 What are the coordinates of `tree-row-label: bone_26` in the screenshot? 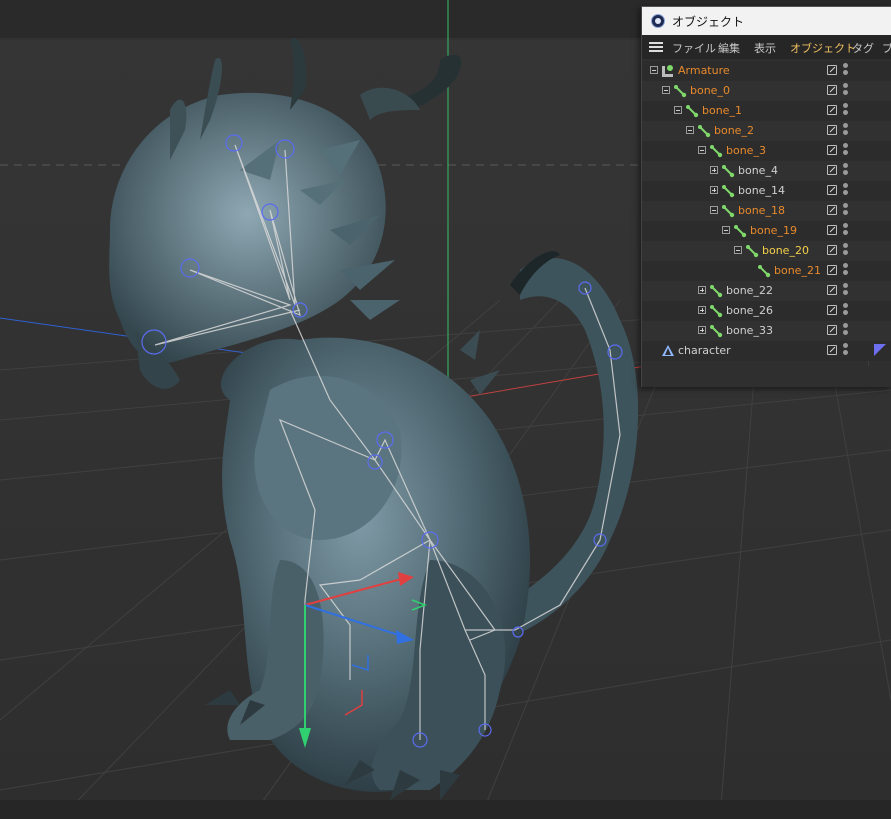 It's located at (749, 310).